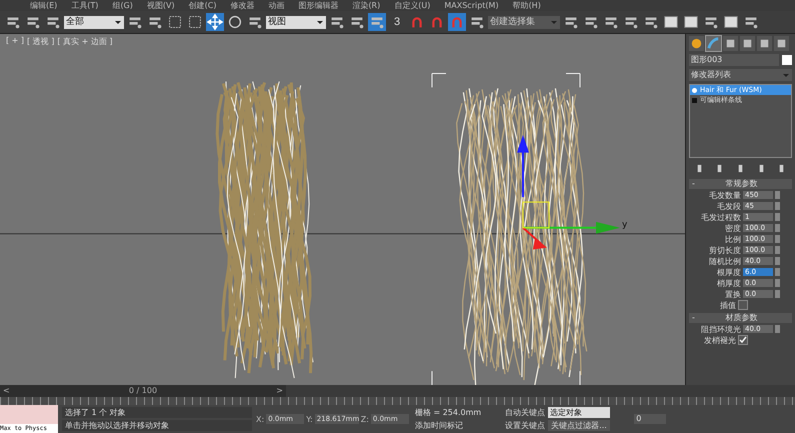 The width and height of the screenshot is (795, 433). What do you see at coordinates (568, 192) in the screenshot?
I see `move-gizmo-drawing` at bounding box center [568, 192].